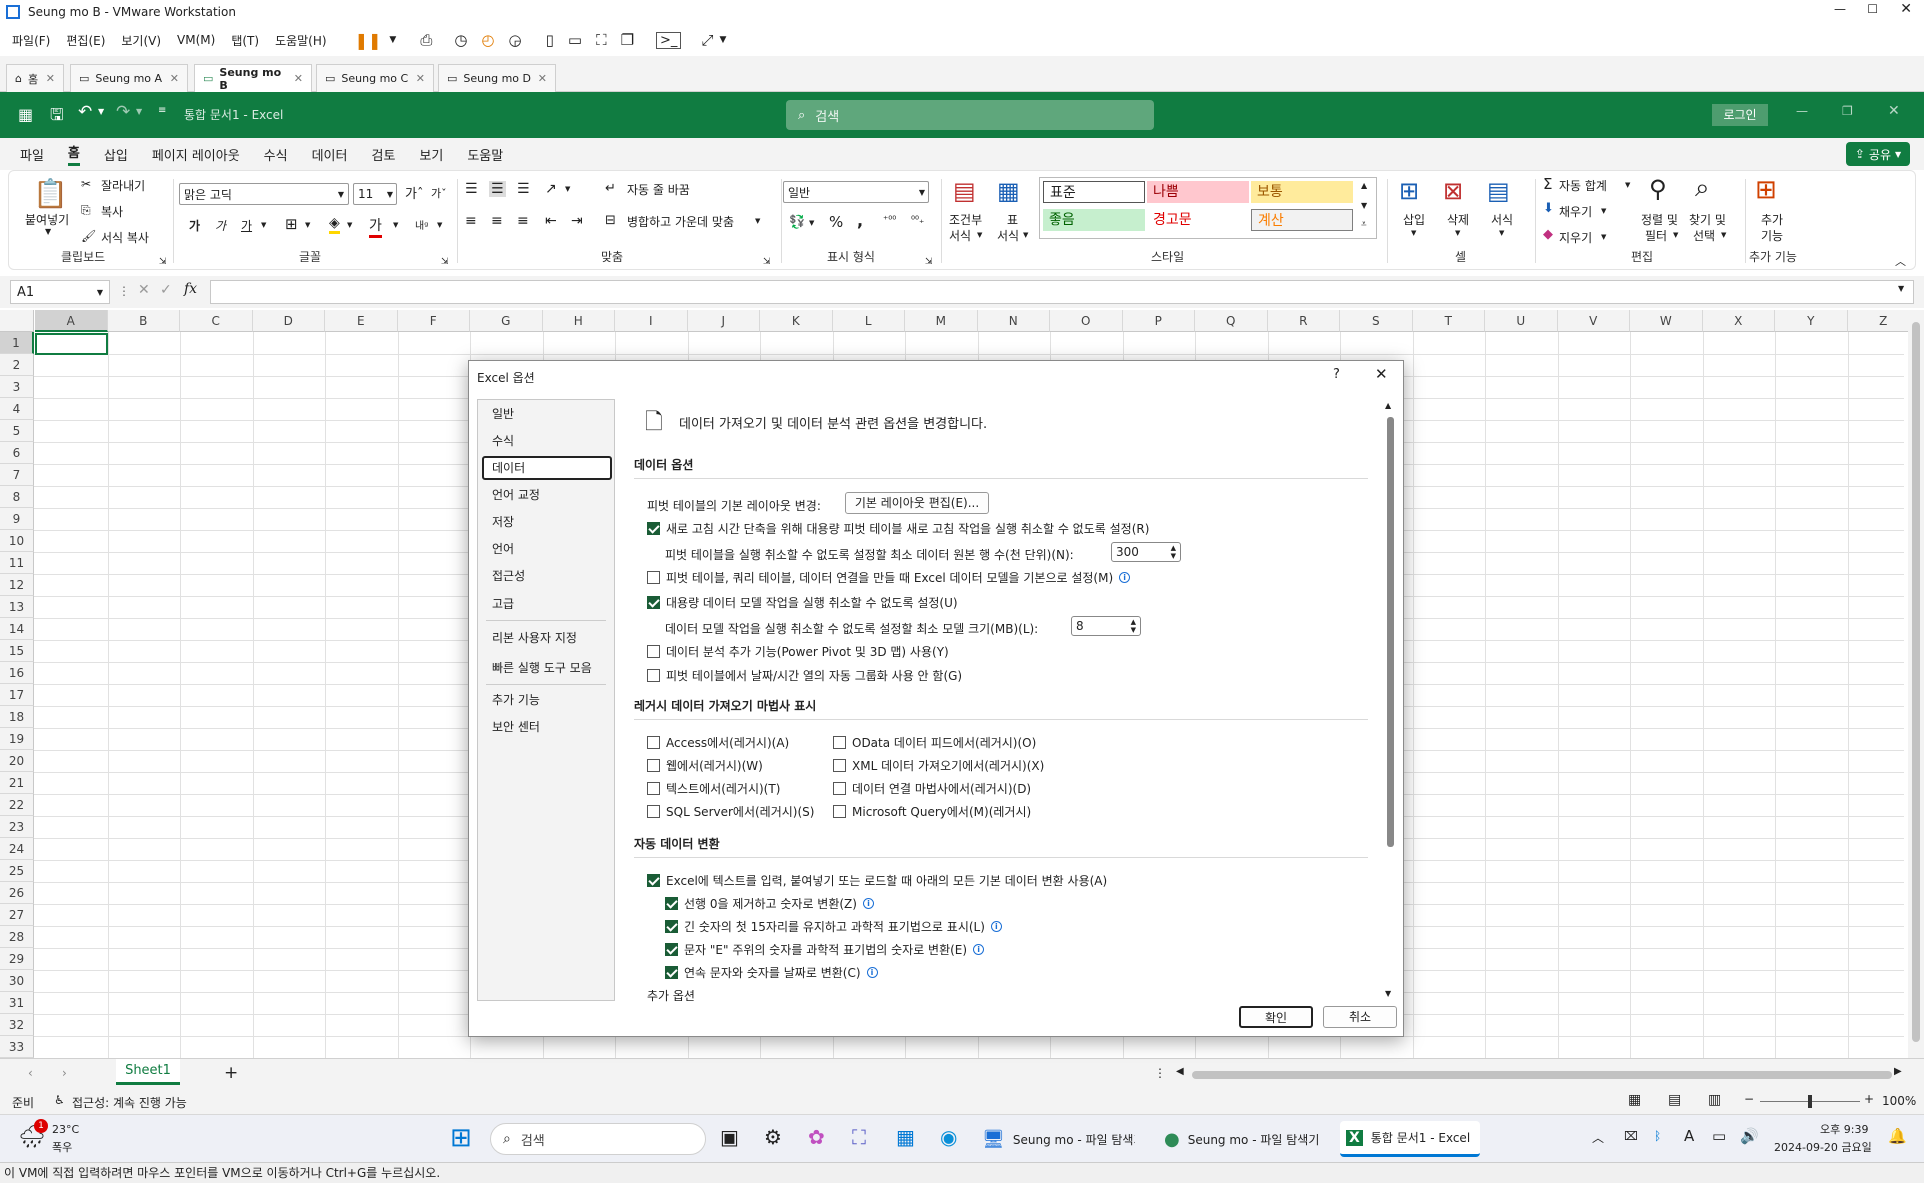 The image size is (1924, 1183). What do you see at coordinates (577, 221) in the screenshot?
I see `increase-indent-icon: ⇥` at bounding box center [577, 221].